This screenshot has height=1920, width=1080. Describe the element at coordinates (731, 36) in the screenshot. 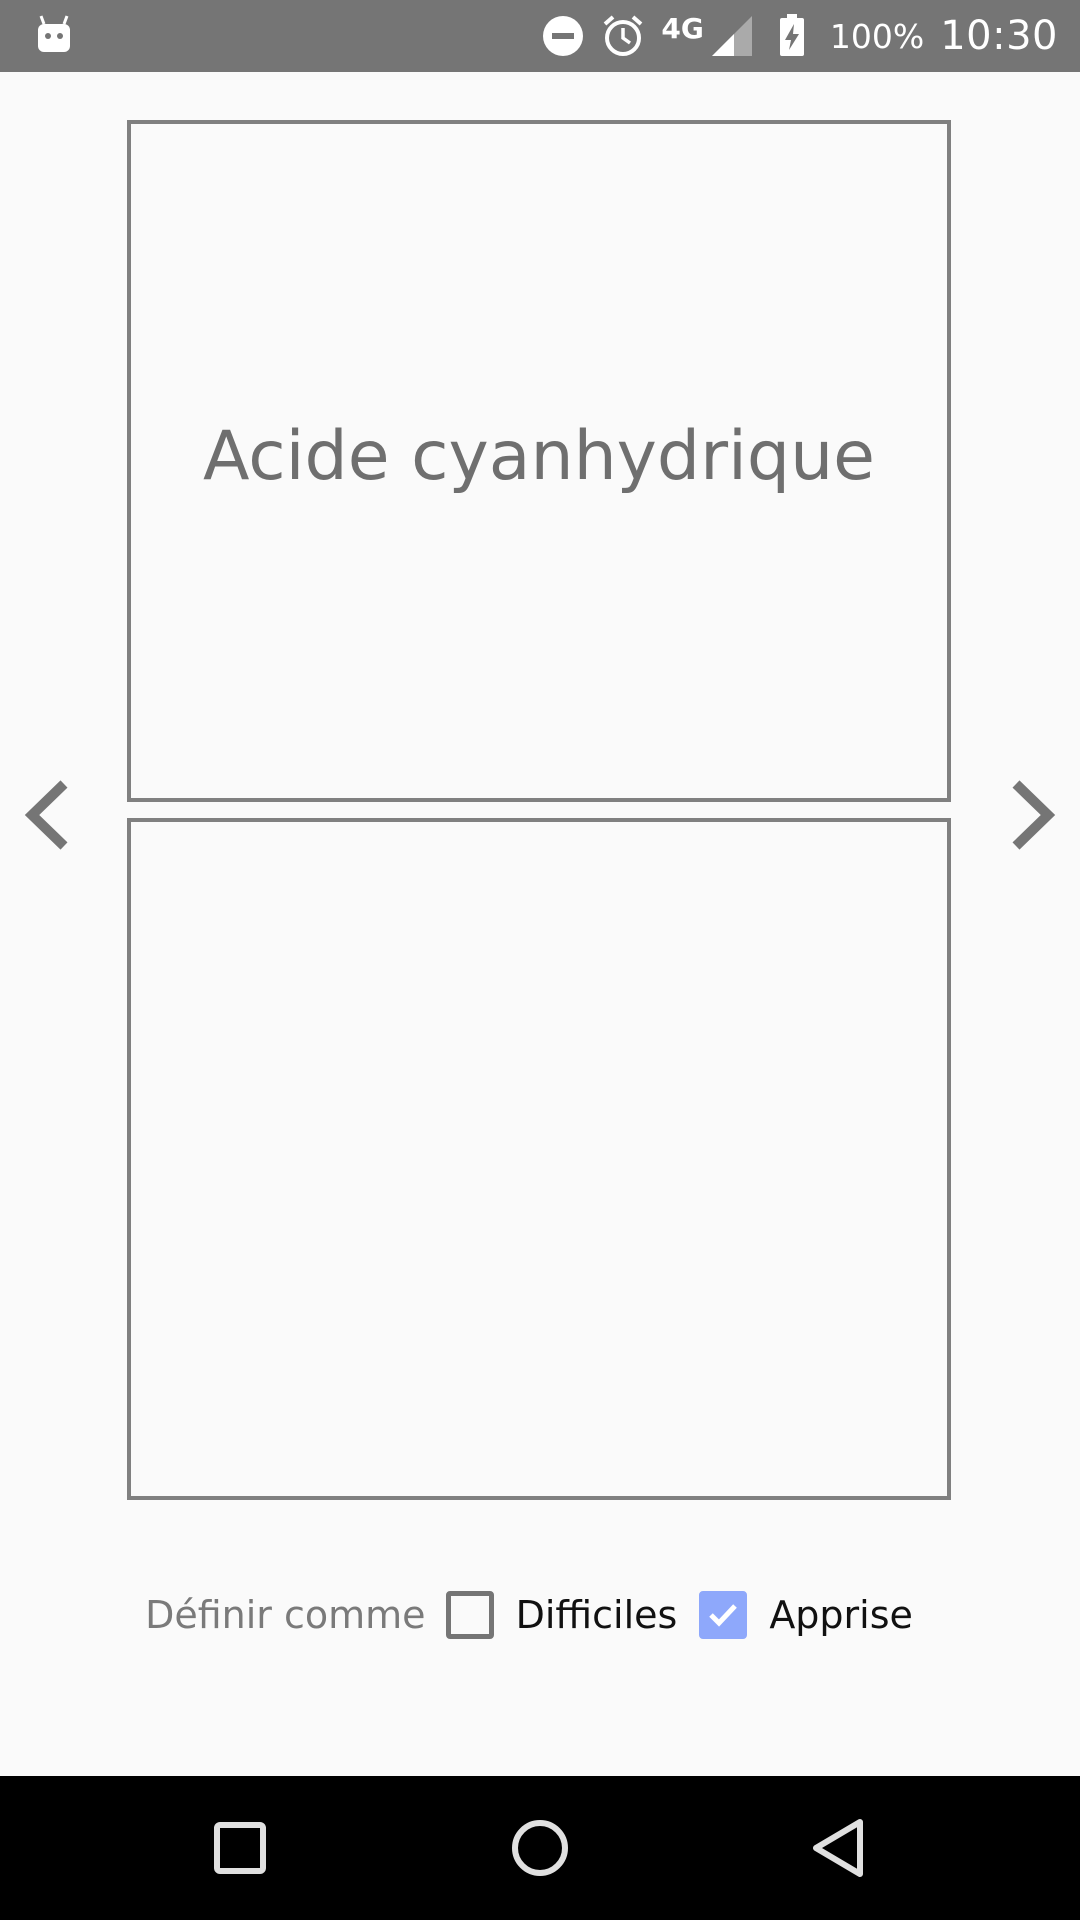

I see `signal-icon` at that location.